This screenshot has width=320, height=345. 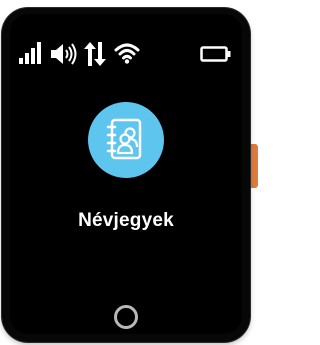 What do you see at coordinates (215, 54) in the screenshot?
I see `battery-icon` at bounding box center [215, 54].